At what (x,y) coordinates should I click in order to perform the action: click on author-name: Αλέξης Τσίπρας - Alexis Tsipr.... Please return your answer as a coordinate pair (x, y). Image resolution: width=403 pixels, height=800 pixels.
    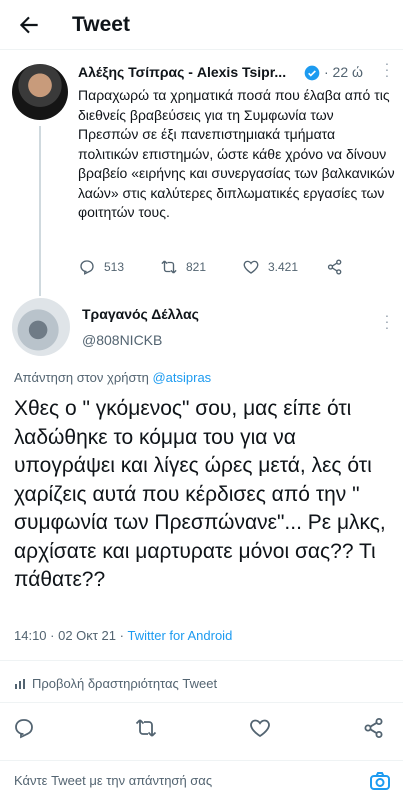
    Looking at the image, I should click on (188, 72).